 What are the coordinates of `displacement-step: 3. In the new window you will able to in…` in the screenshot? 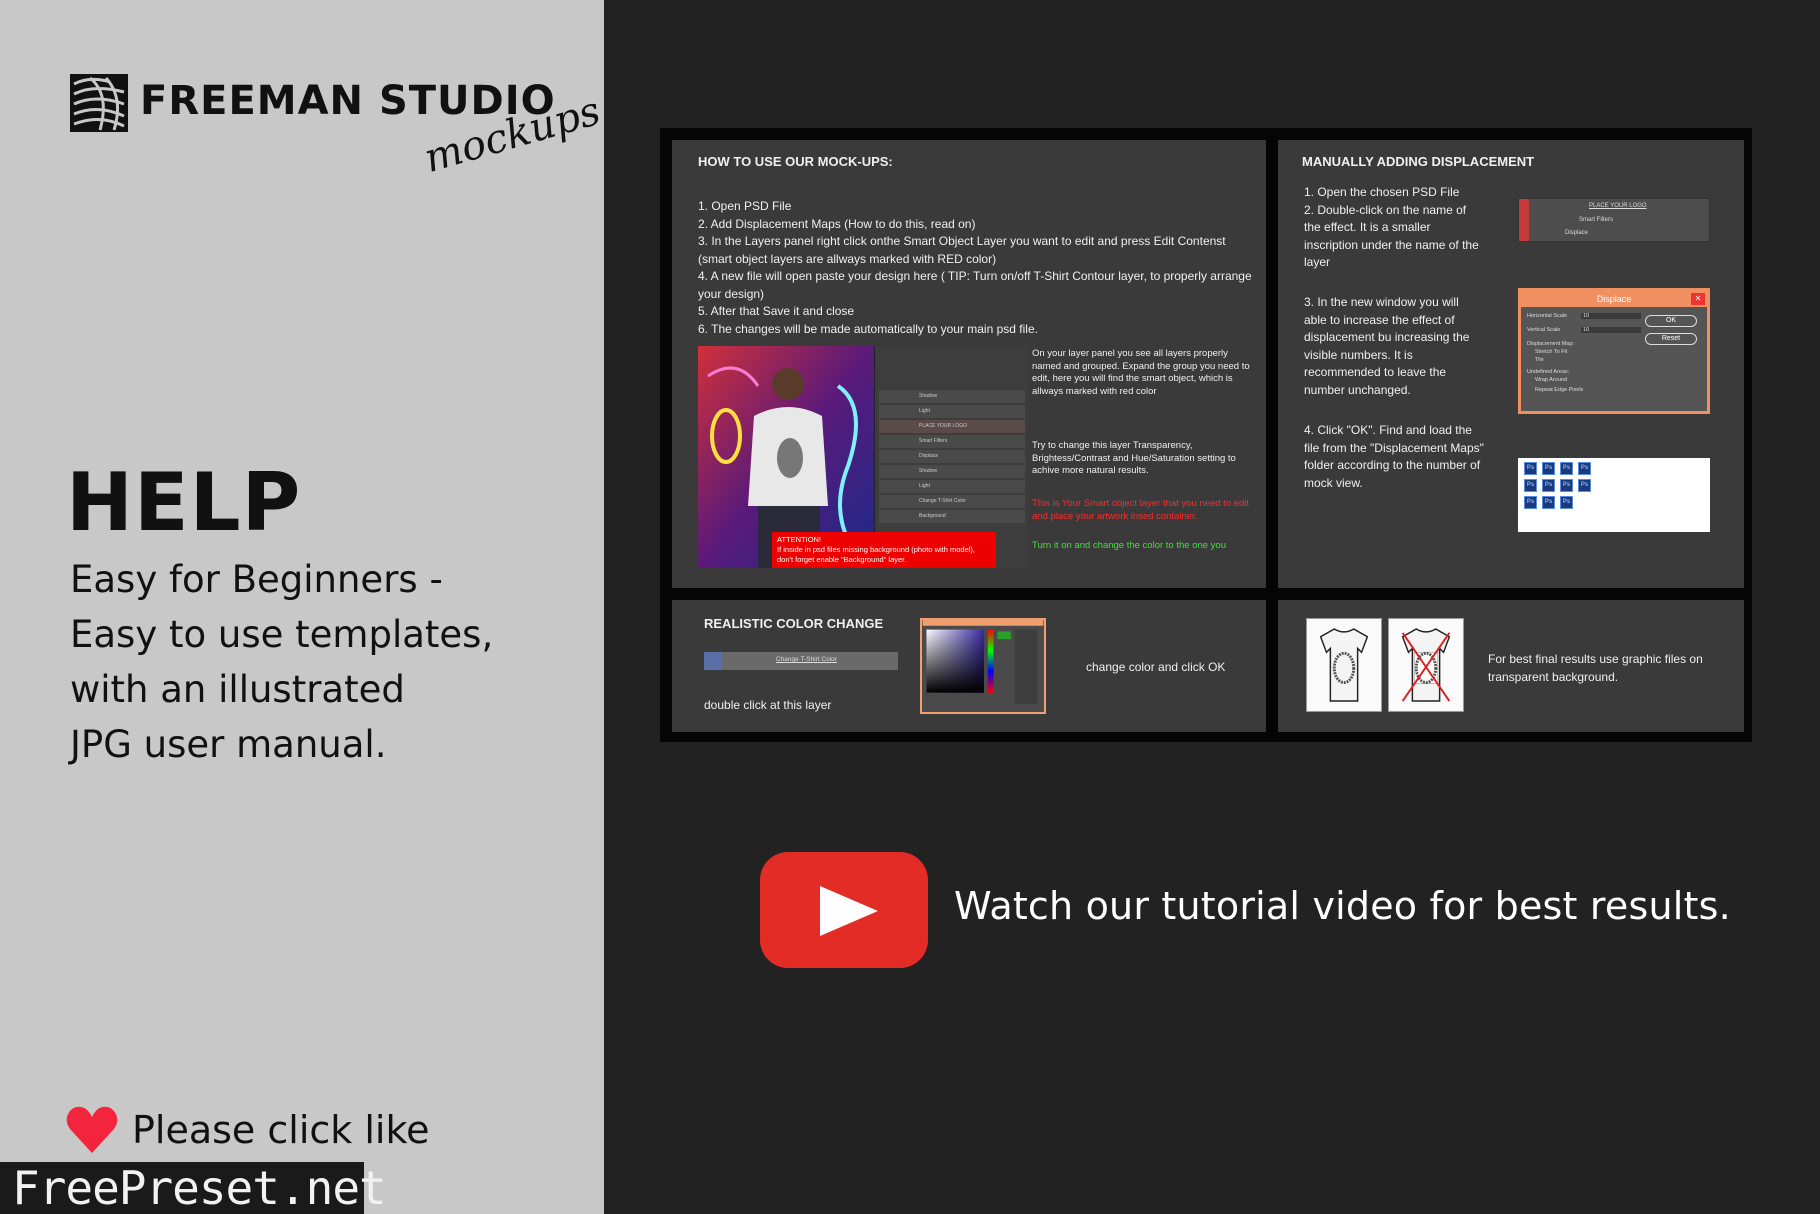 It's located at (1387, 346).